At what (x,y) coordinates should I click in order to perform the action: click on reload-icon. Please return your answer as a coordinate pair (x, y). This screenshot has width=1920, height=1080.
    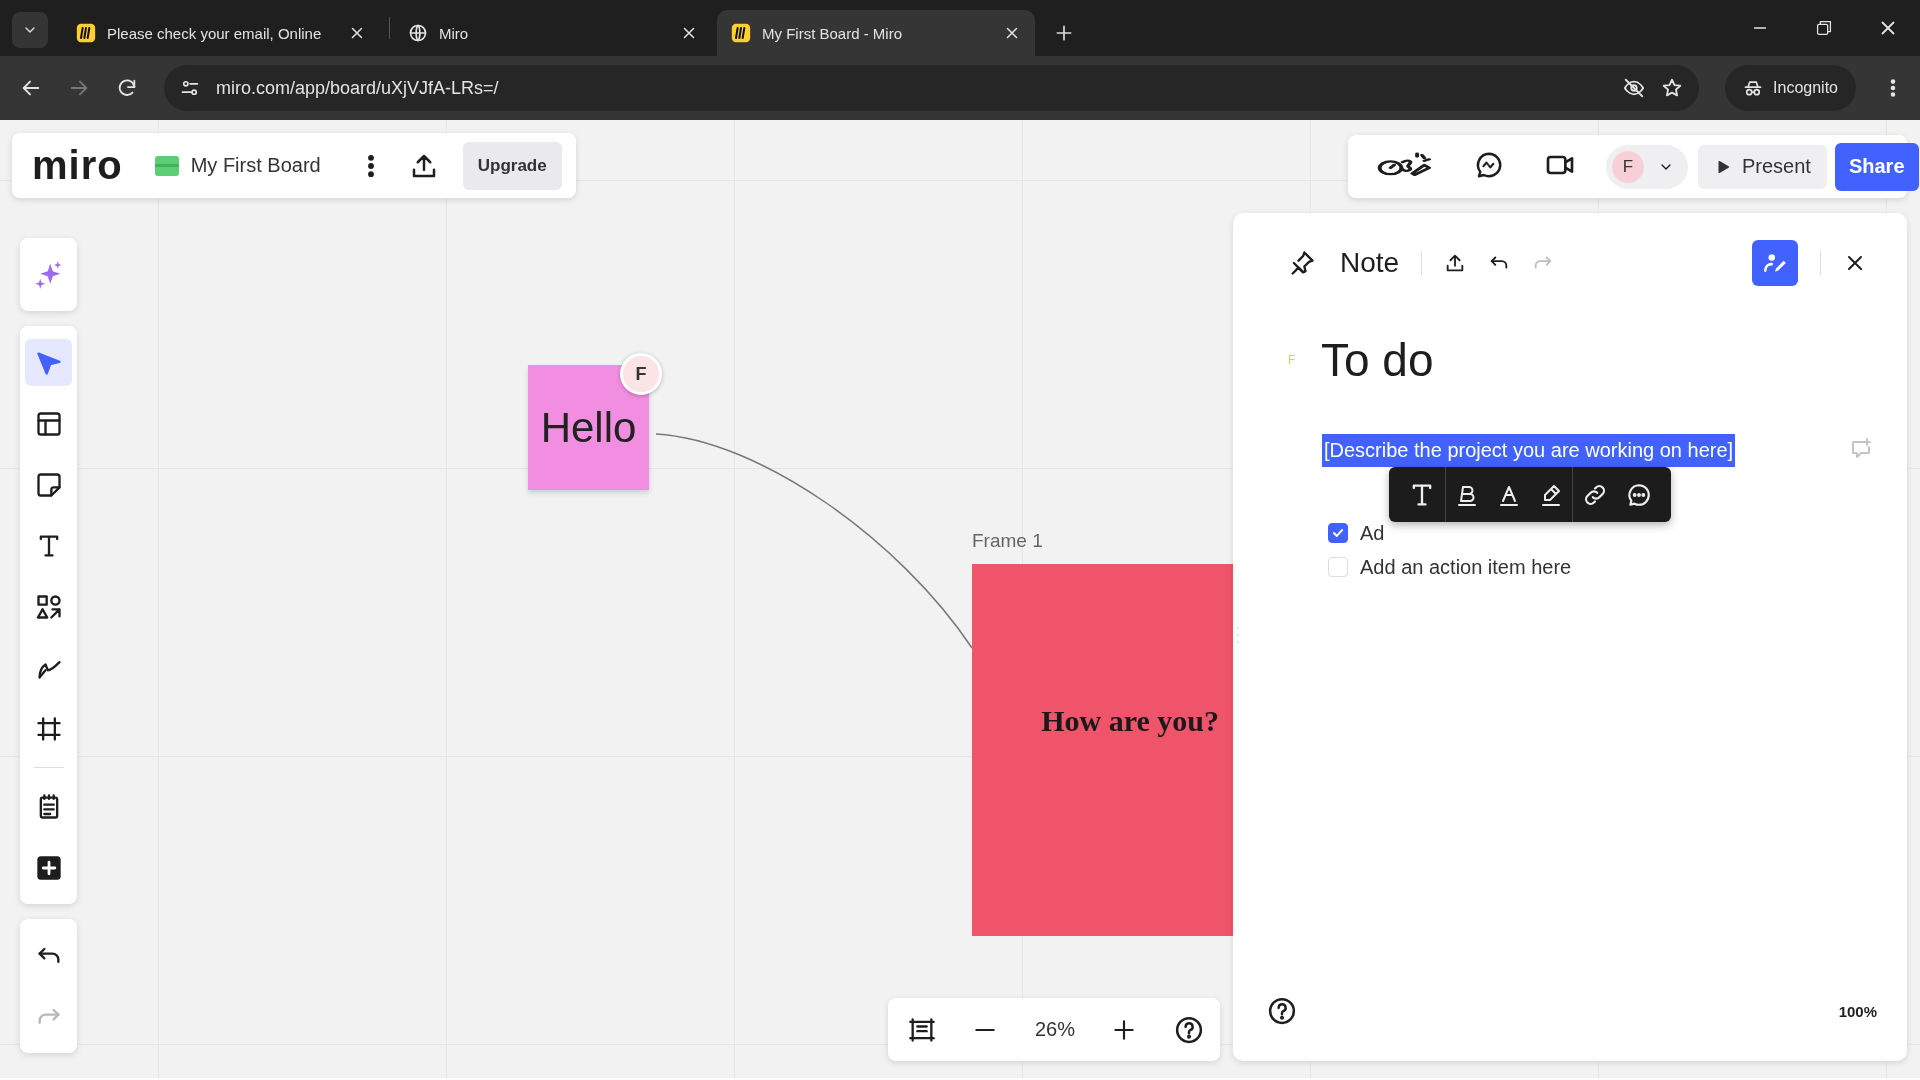
    Looking at the image, I should click on (127, 88).